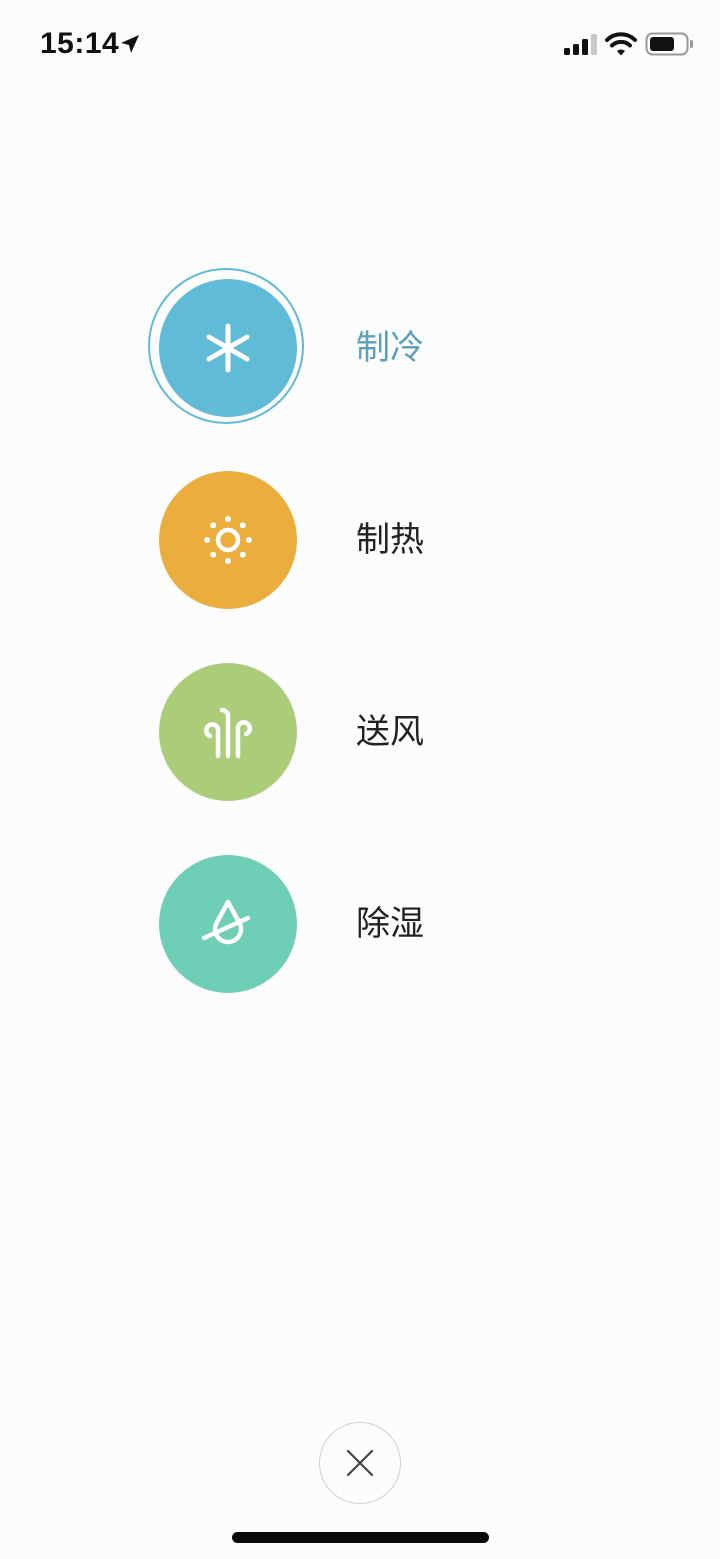 Image resolution: width=720 pixels, height=1559 pixels. I want to click on status-bar: 15:14, so click(360, 45).